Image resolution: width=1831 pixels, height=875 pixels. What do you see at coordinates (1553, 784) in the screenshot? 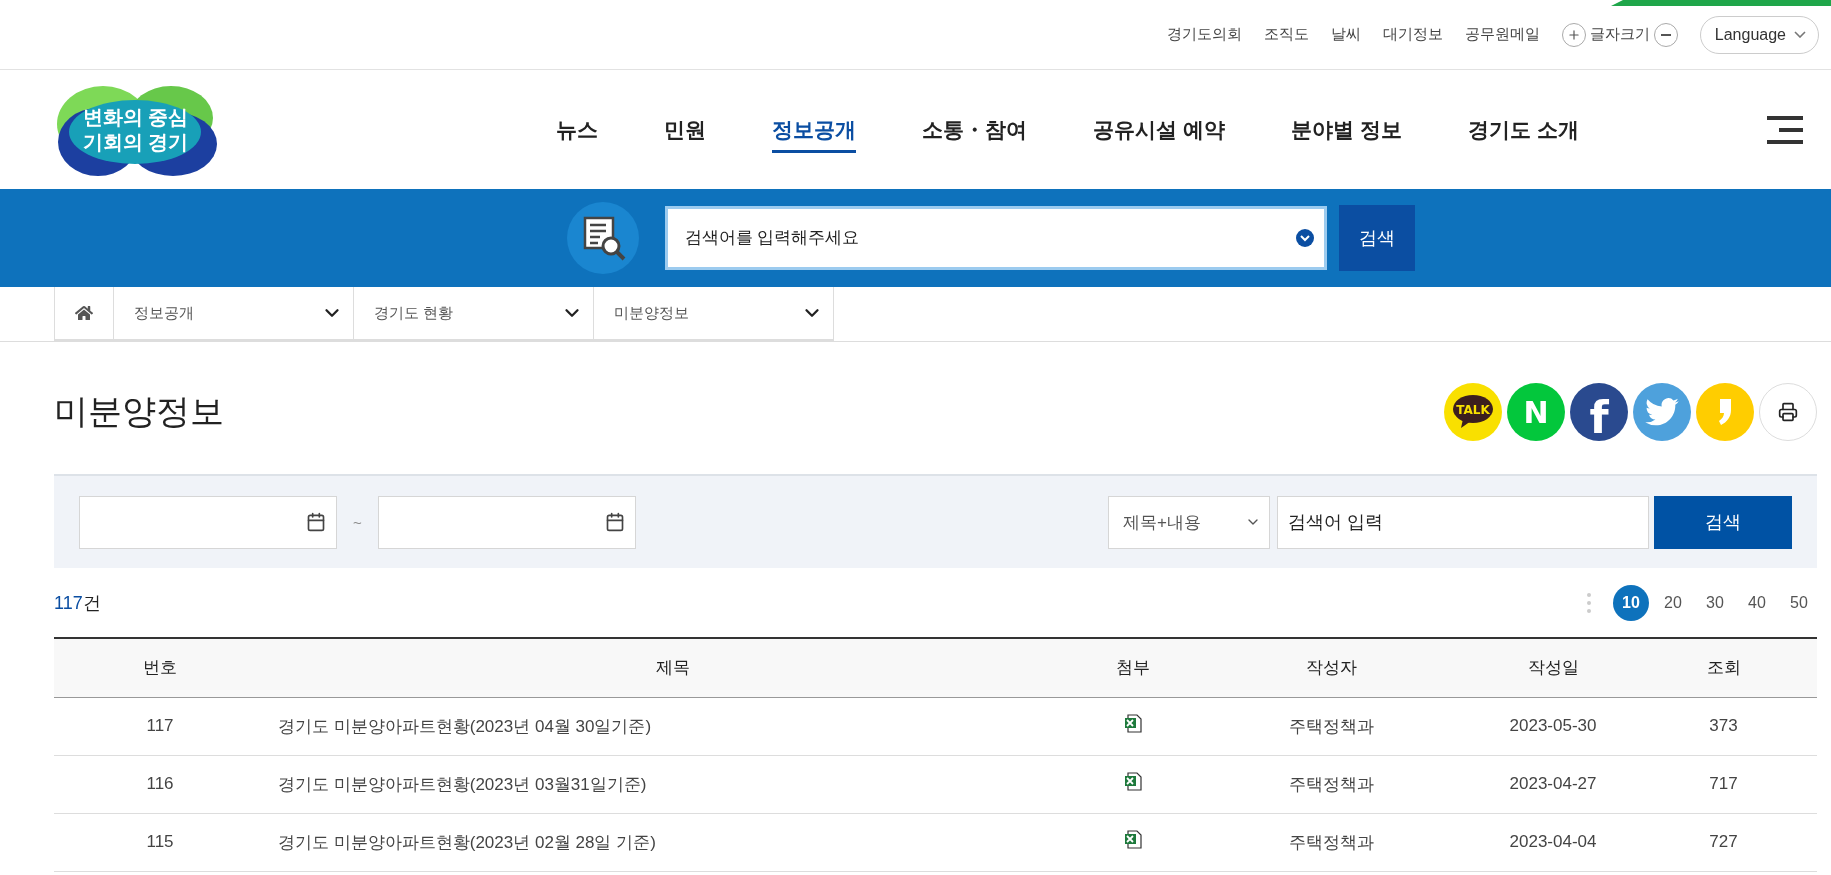
I see `date-cell: 2023-04-27` at bounding box center [1553, 784].